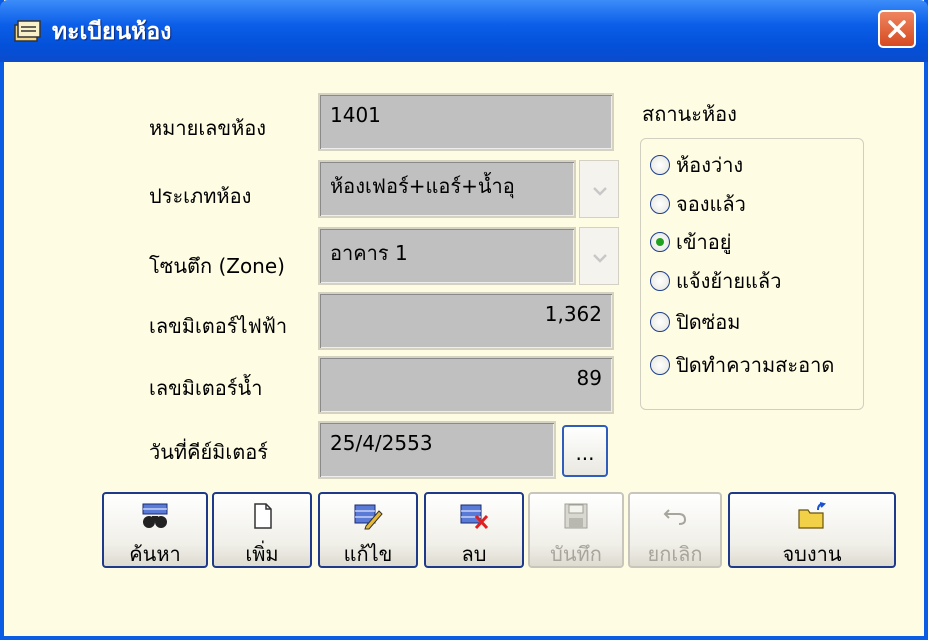 This screenshot has width=928, height=640. What do you see at coordinates (708, 322) in the screenshot?
I see `radio-label: ปิดซ่อม` at bounding box center [708, 322].